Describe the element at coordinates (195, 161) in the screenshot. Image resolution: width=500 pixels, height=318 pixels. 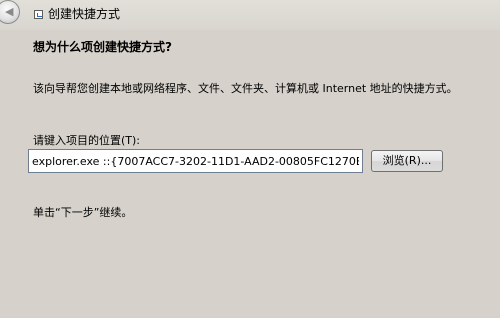
I see `location-input` at that location.